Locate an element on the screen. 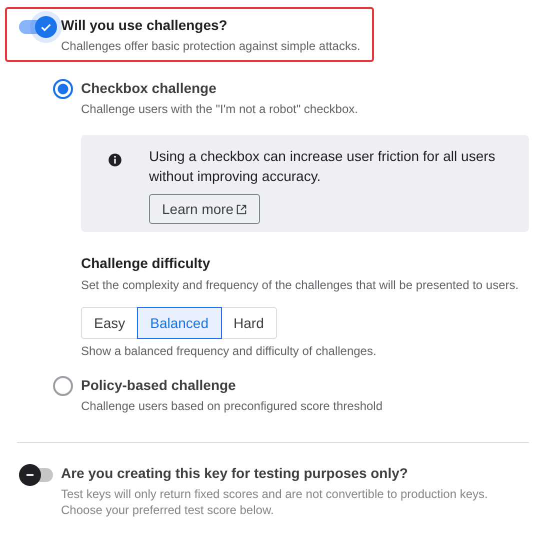  section-description: Set the complexity and frequency of the challenges that will be presented to users. is located at coordinates (300, 285).